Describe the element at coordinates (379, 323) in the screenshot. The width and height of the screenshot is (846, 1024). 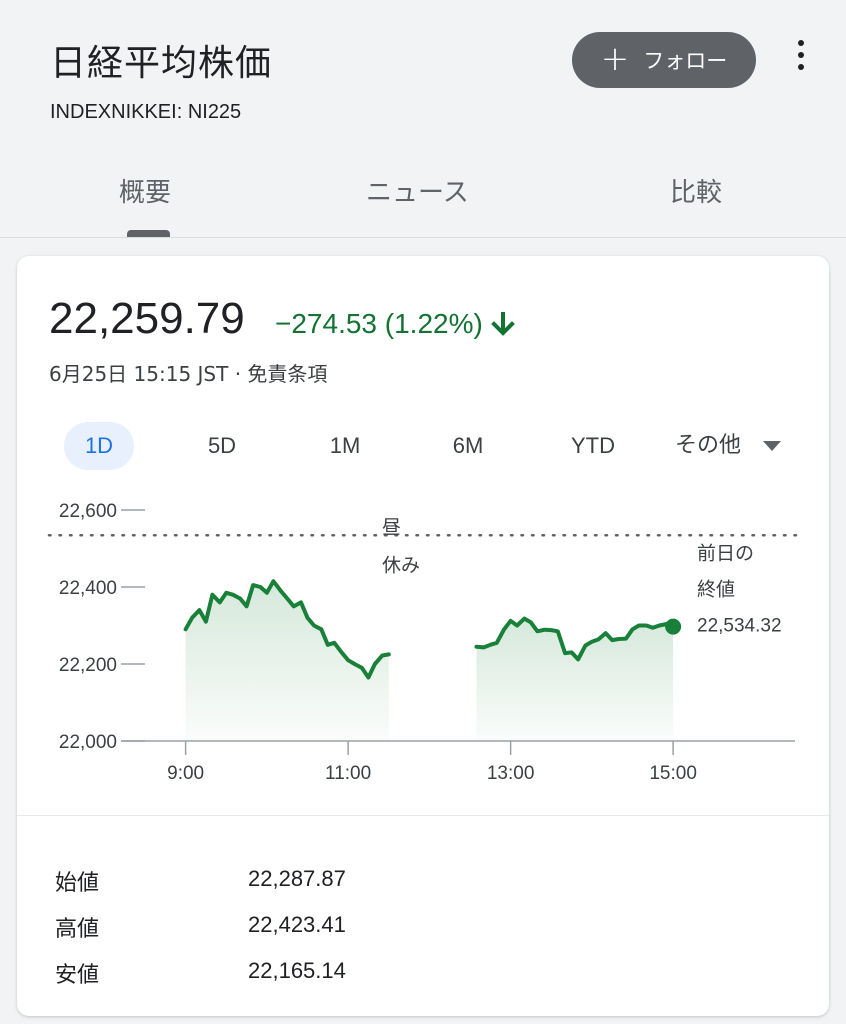
I see `price-change-value: −274.53 (1.22%)` at that location.